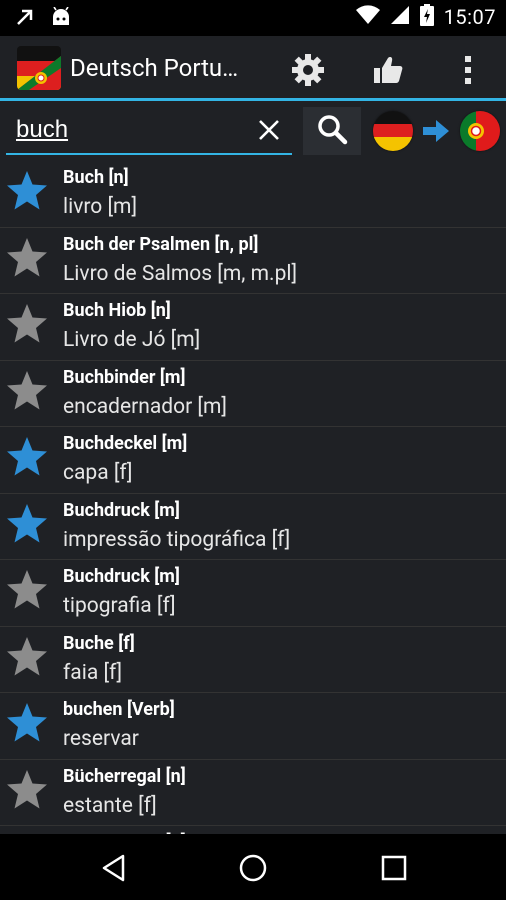  What do you see at coordinates (394, 868) in the screenshot?
I see `recents-nav-icon` at bounding box center [394, 868].